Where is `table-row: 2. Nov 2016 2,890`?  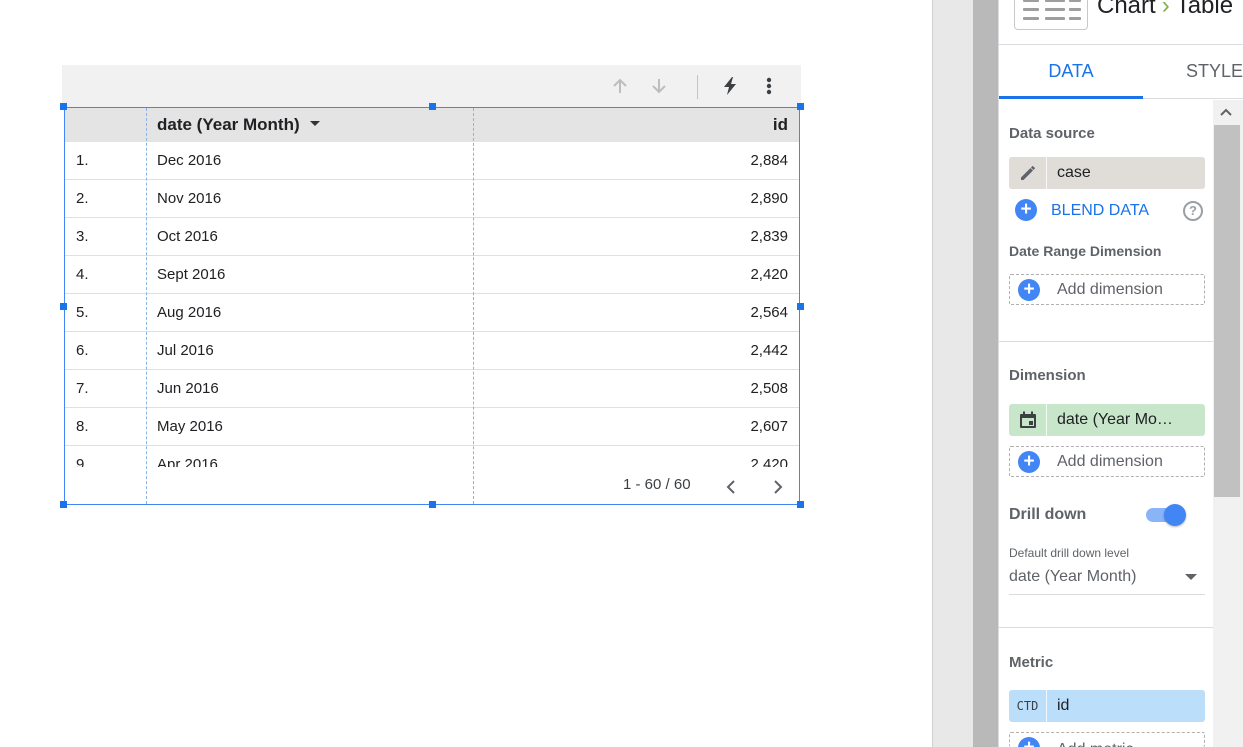
table-row: 2. Nov 2016 2,890 is located at coordinates (432, 199).